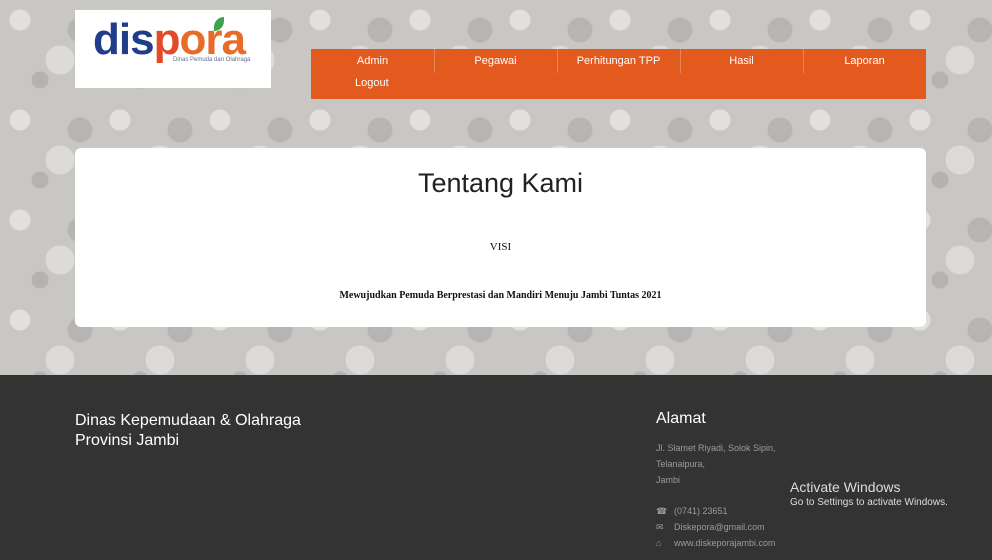 The height and width of the screenshot is (560, 992). What do you see at coordinates (372, 83) in the screenshot?
I see `nav-logout: Logout` at bounding box center [372, 83].